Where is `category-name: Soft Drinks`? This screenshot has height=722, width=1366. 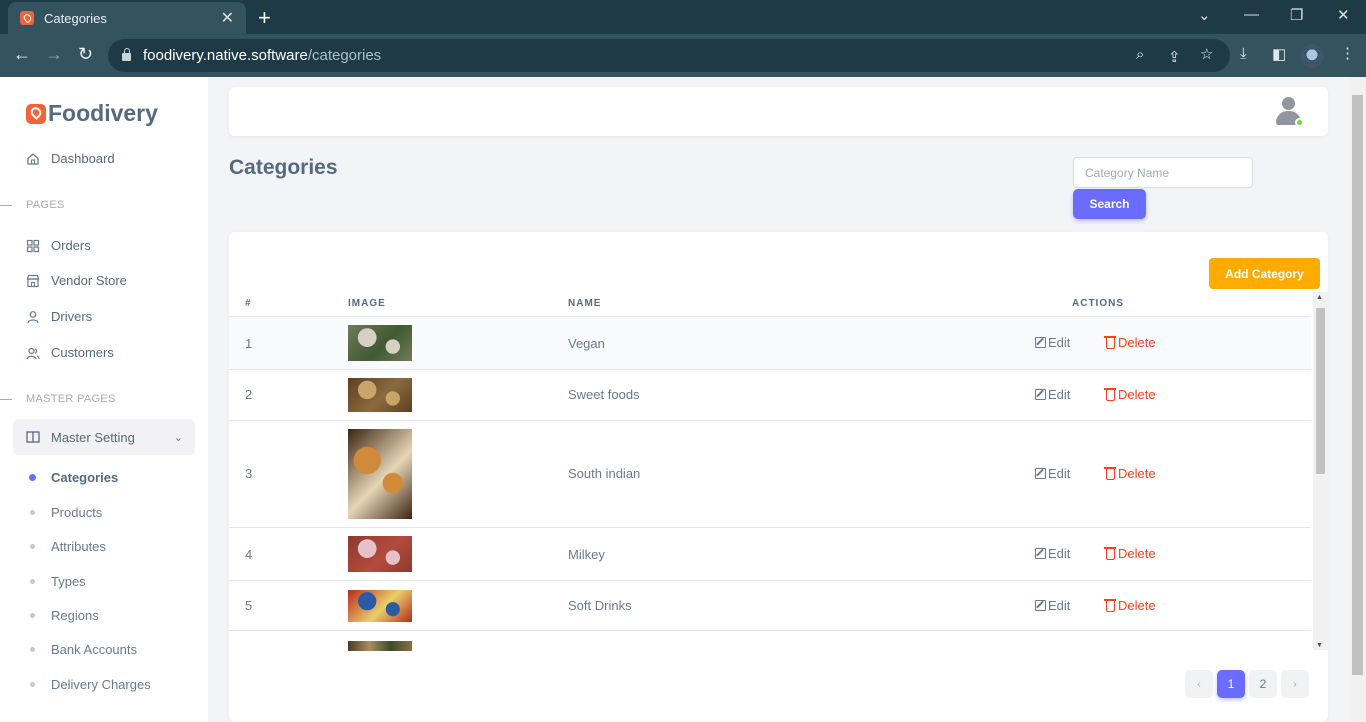 category-name: Soft Drinks is located at coordinates (600, 605).